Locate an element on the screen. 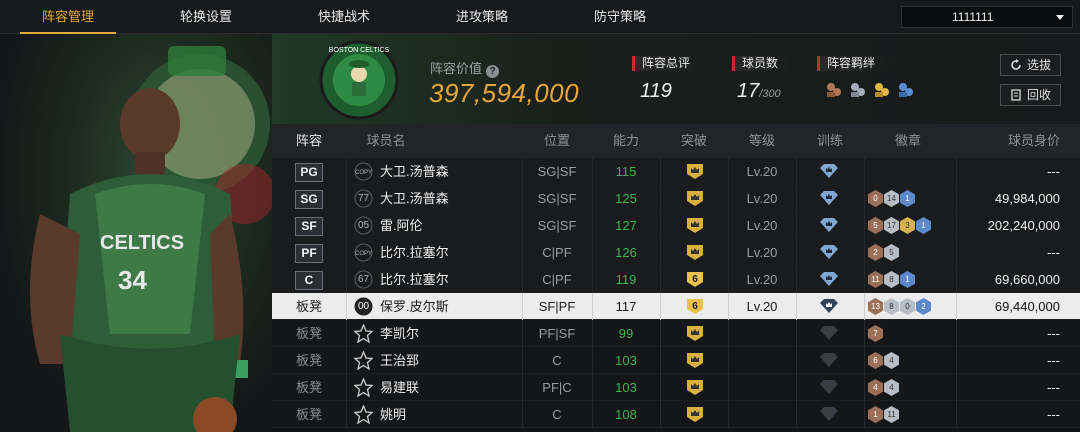 The height and width of the screenshot is (432, 1080). account-dropdown-value: 1111111 is located at coordinates (973, 17).